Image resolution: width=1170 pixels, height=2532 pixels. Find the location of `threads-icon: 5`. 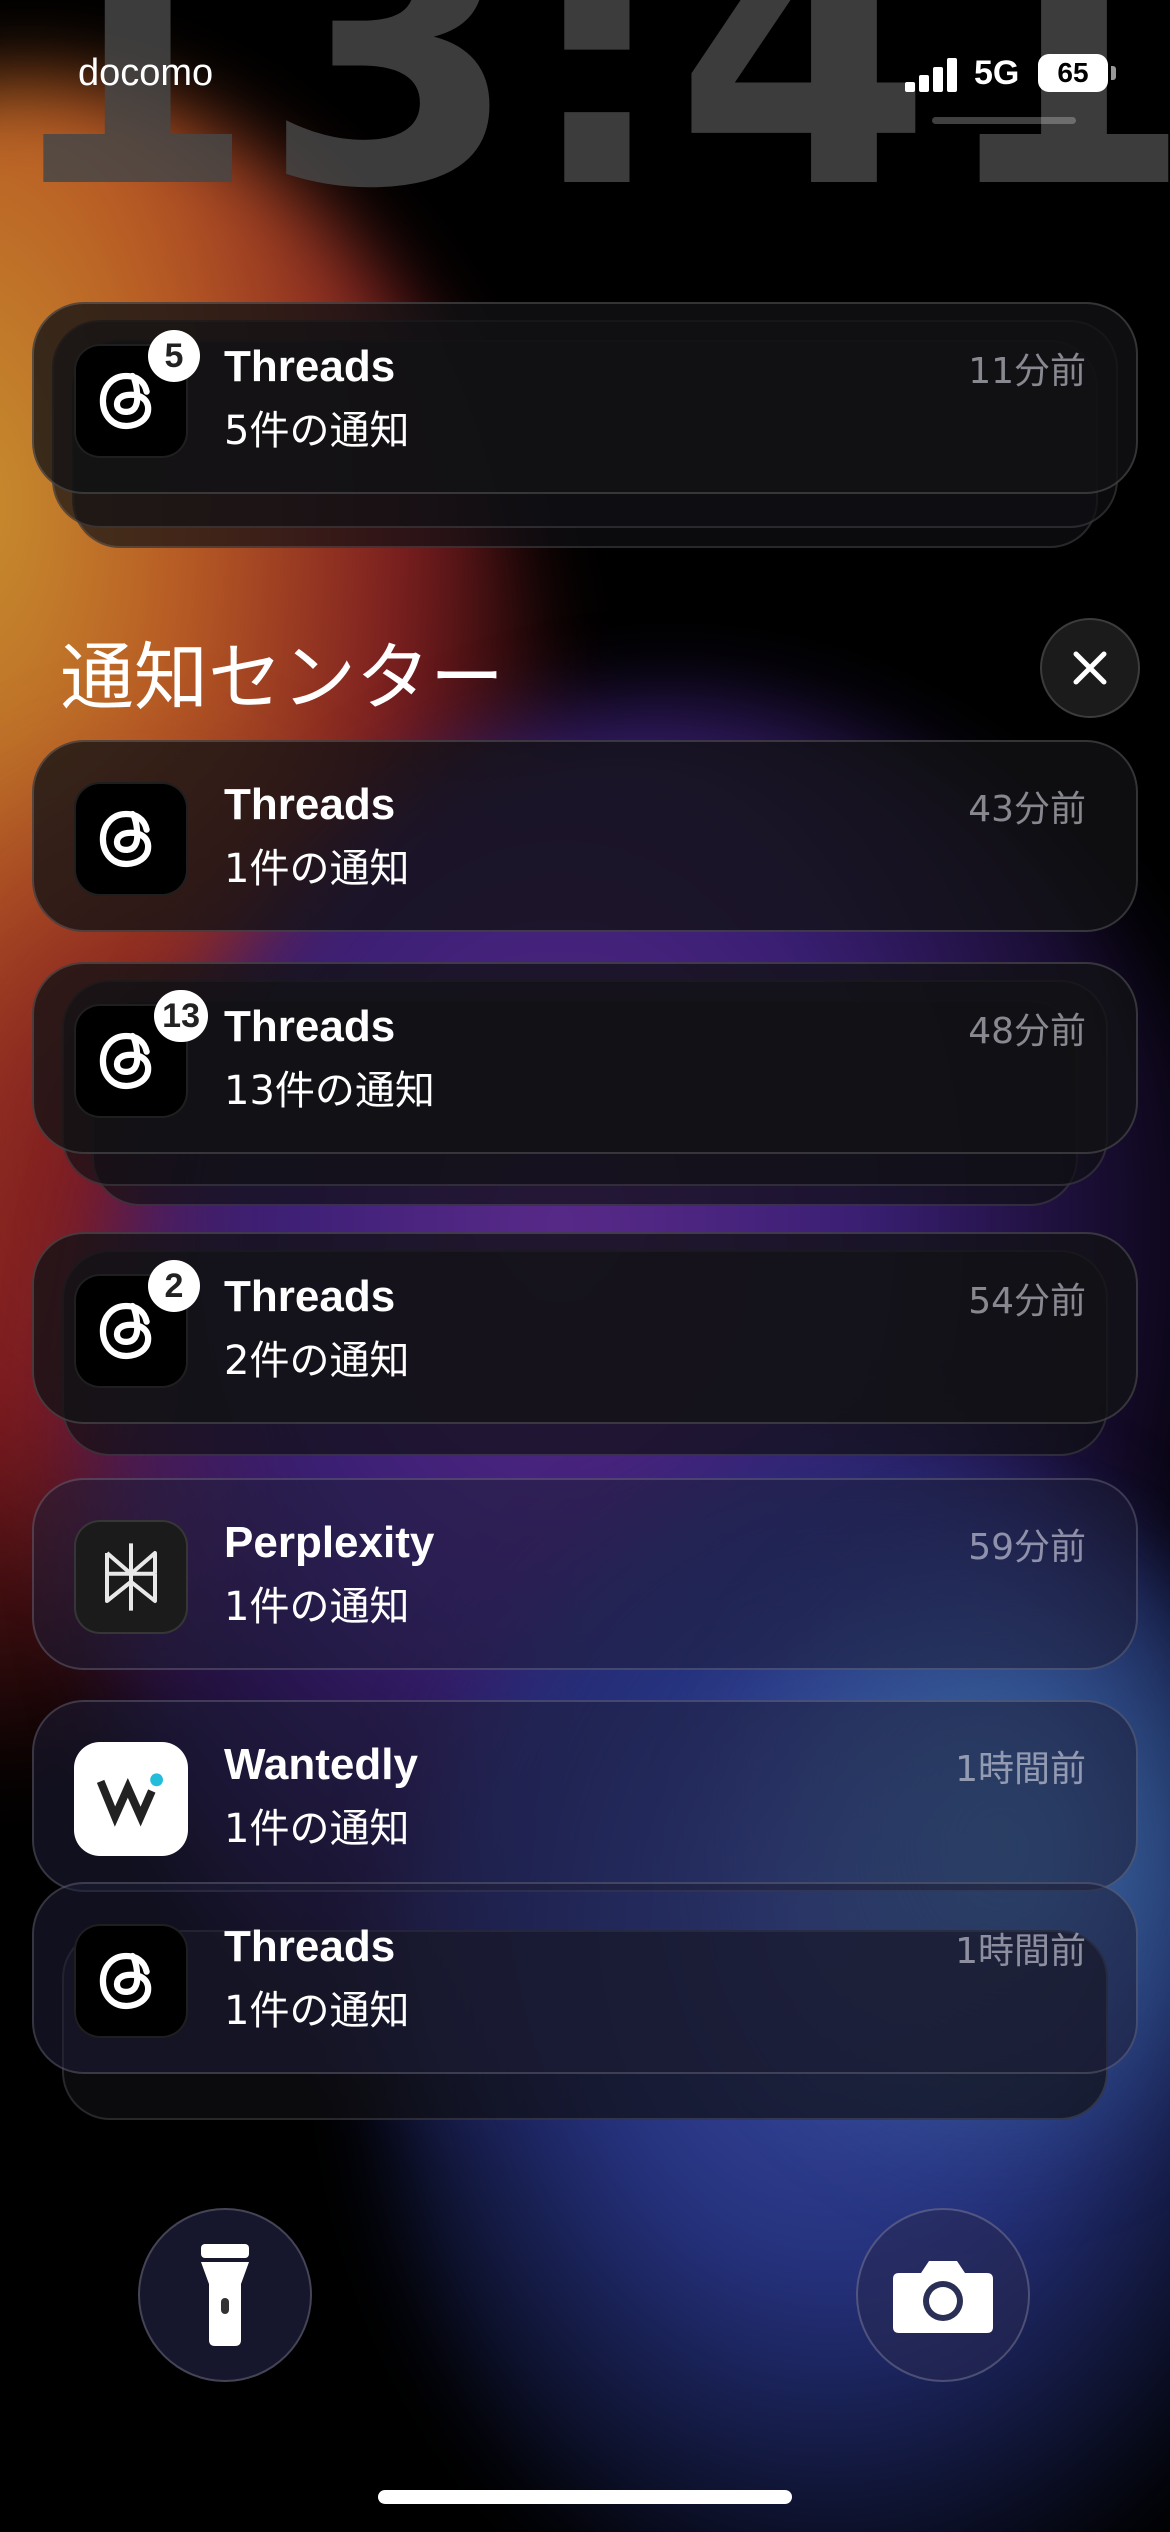

threads-icon: 5 is located at coordinates (137, 394).